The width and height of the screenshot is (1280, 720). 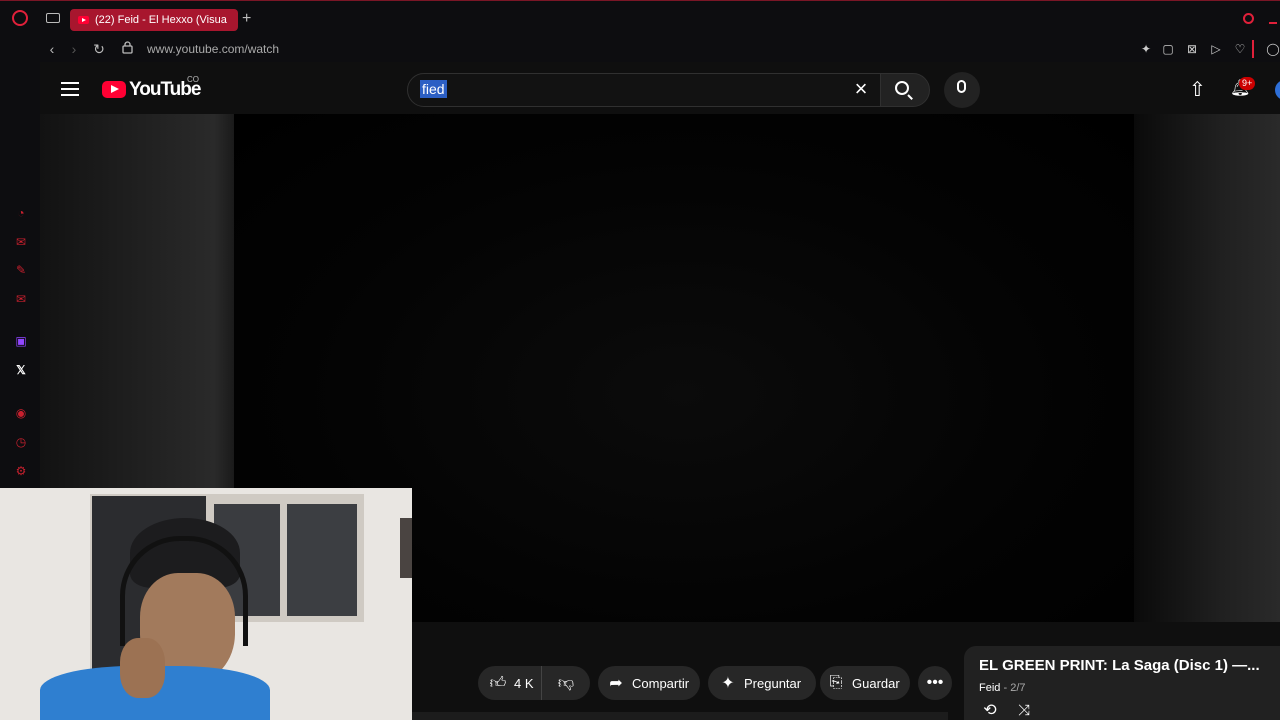 What do you see at coordinates (184, 591) in the screenshot?
I see `webcam-person-headphones` at bounding box center [184, 591].